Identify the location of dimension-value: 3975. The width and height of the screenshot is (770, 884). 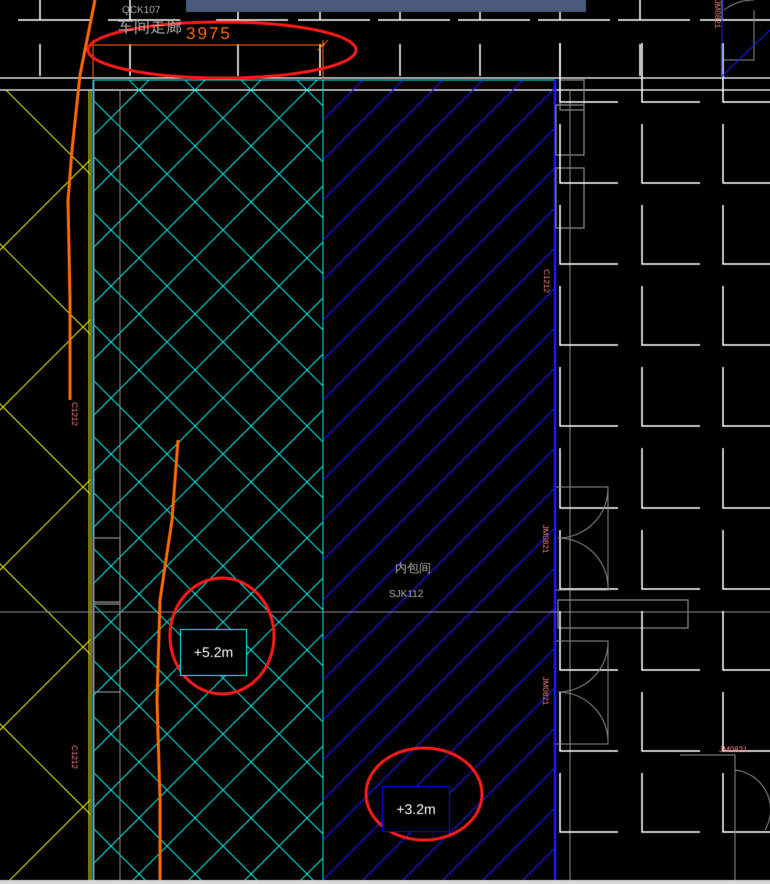
(209, 33).